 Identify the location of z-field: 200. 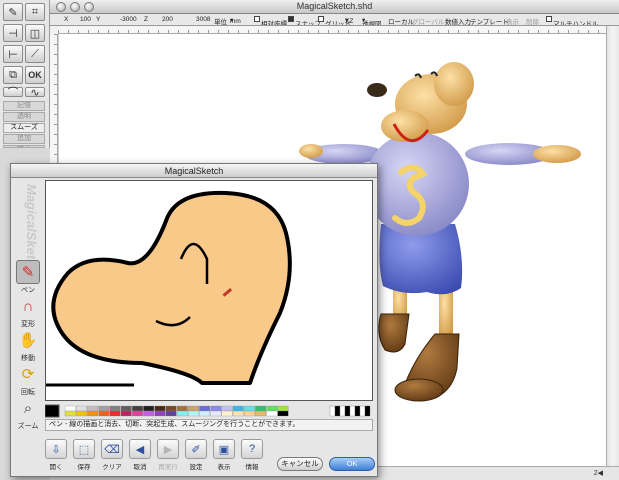
(167, 19).